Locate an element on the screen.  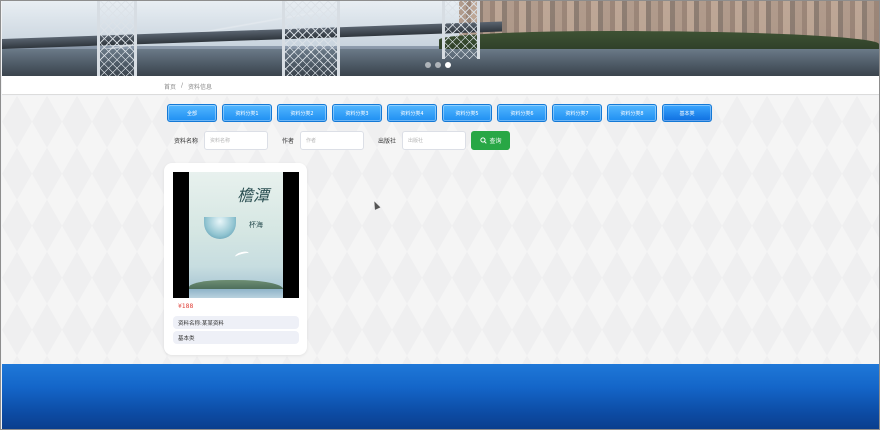
cover-island-illustration is located at coordinates (236, 289).